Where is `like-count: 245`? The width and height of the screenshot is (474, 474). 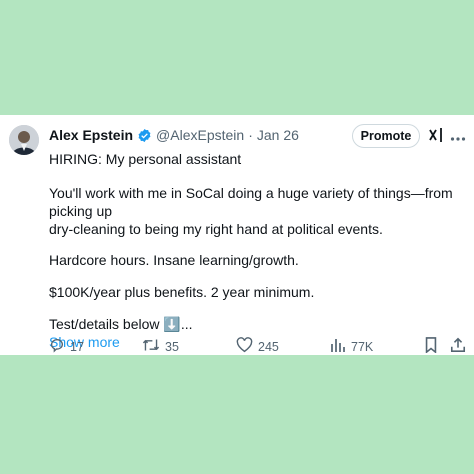
like-count: 245 is located at coordinates (268, 346).